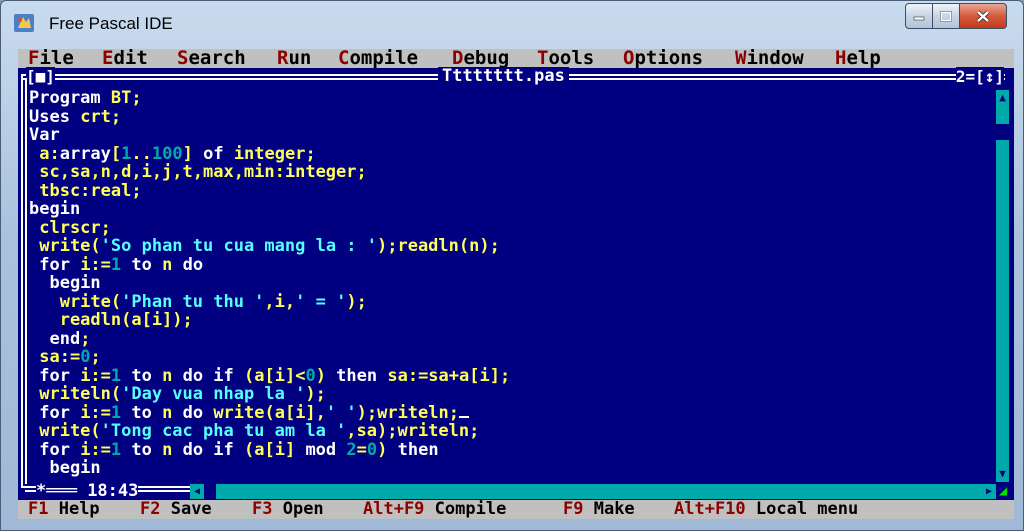  Describe the element at coordinates (298, 509) in the screenshot. I see `status-label: Open` at that location.